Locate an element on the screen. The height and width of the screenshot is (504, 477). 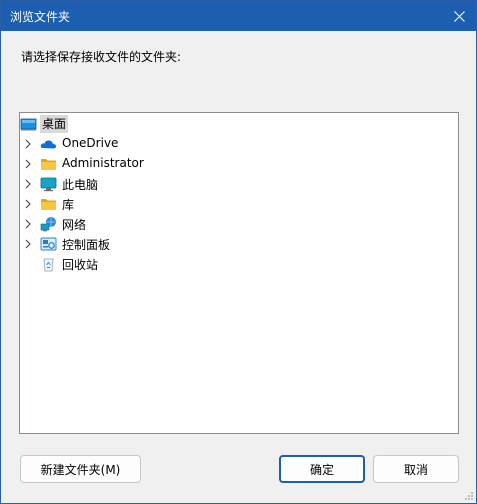
desktop-icon is located at coordinates (28, 124).